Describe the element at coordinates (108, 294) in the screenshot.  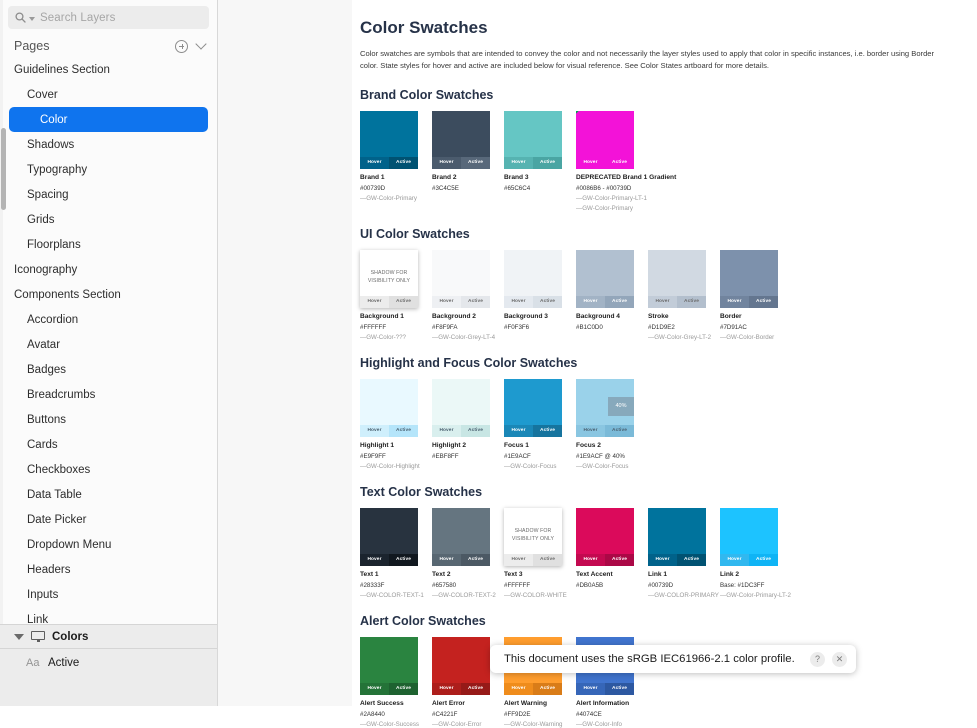
I see `sidebar-item-components-section: Components Section` at that location.